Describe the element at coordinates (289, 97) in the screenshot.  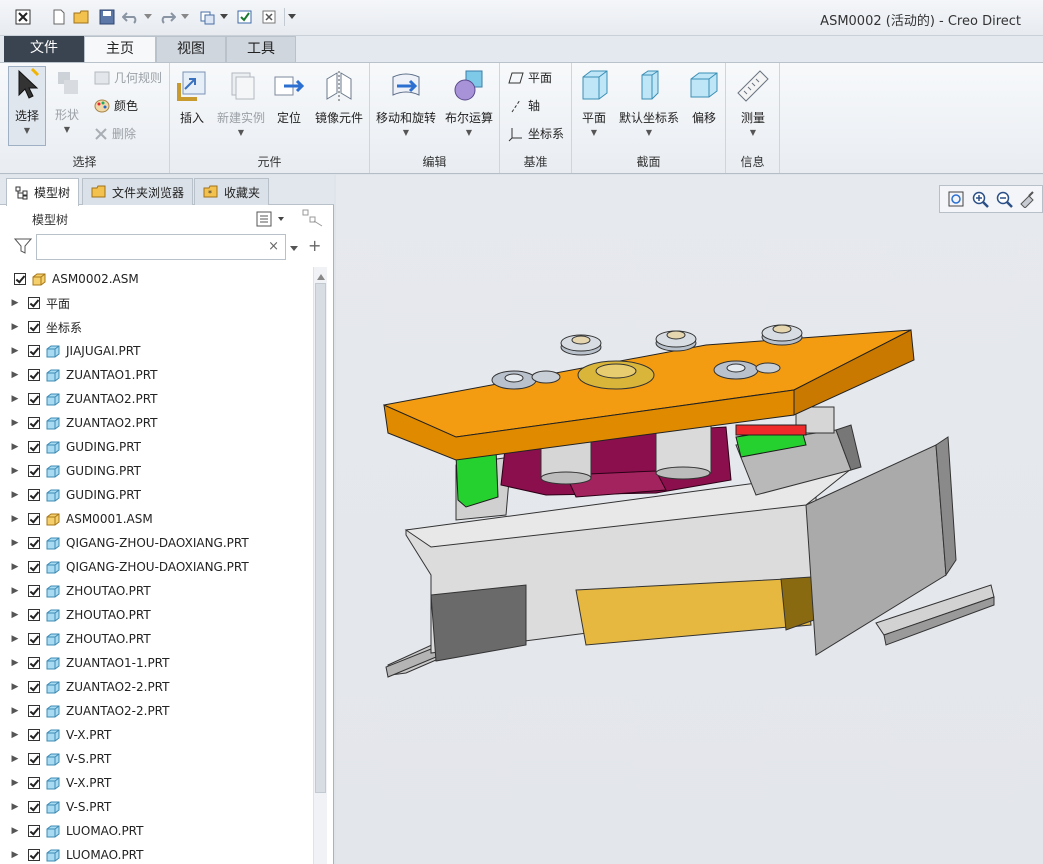
I see `locate-button: 定位` at that location.